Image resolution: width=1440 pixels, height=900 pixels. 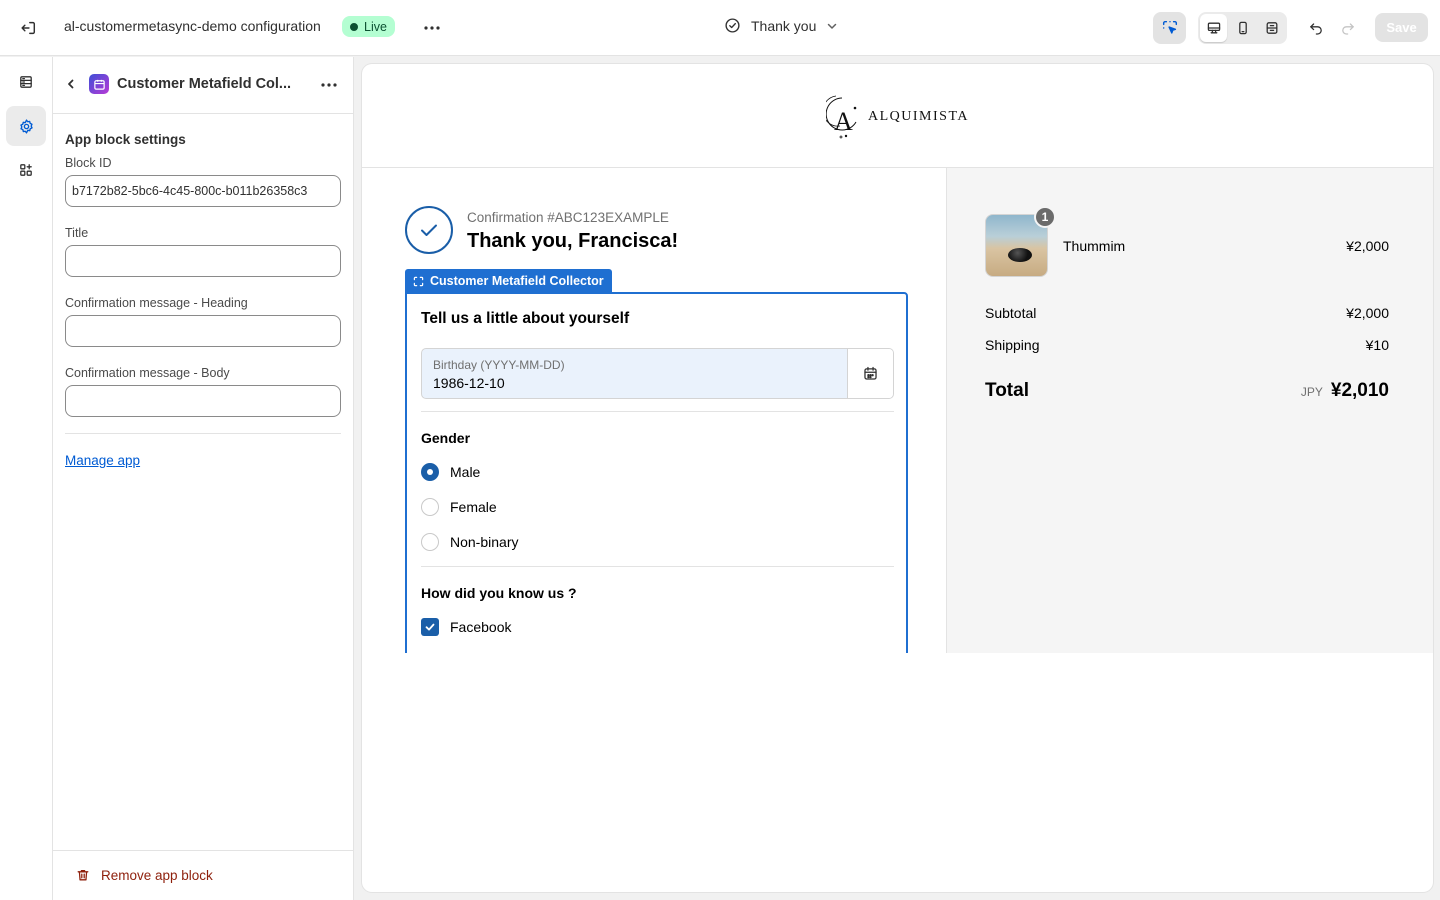 I want to click on total-value: ¥2,010, so click(x=1359, y=390).